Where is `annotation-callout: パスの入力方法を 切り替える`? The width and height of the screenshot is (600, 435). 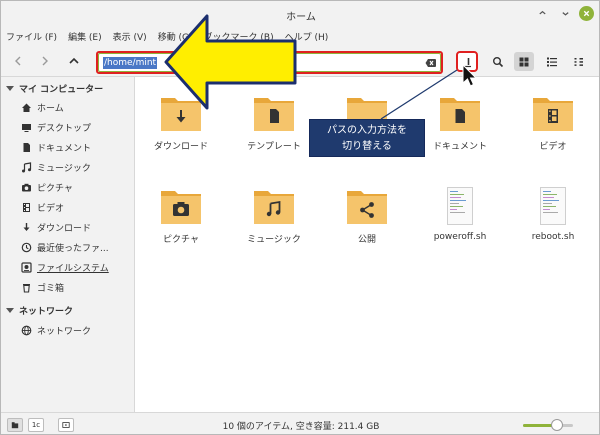
annotation-callout: パスの入力方法を 切り替える is located at coordinates (367, 138).